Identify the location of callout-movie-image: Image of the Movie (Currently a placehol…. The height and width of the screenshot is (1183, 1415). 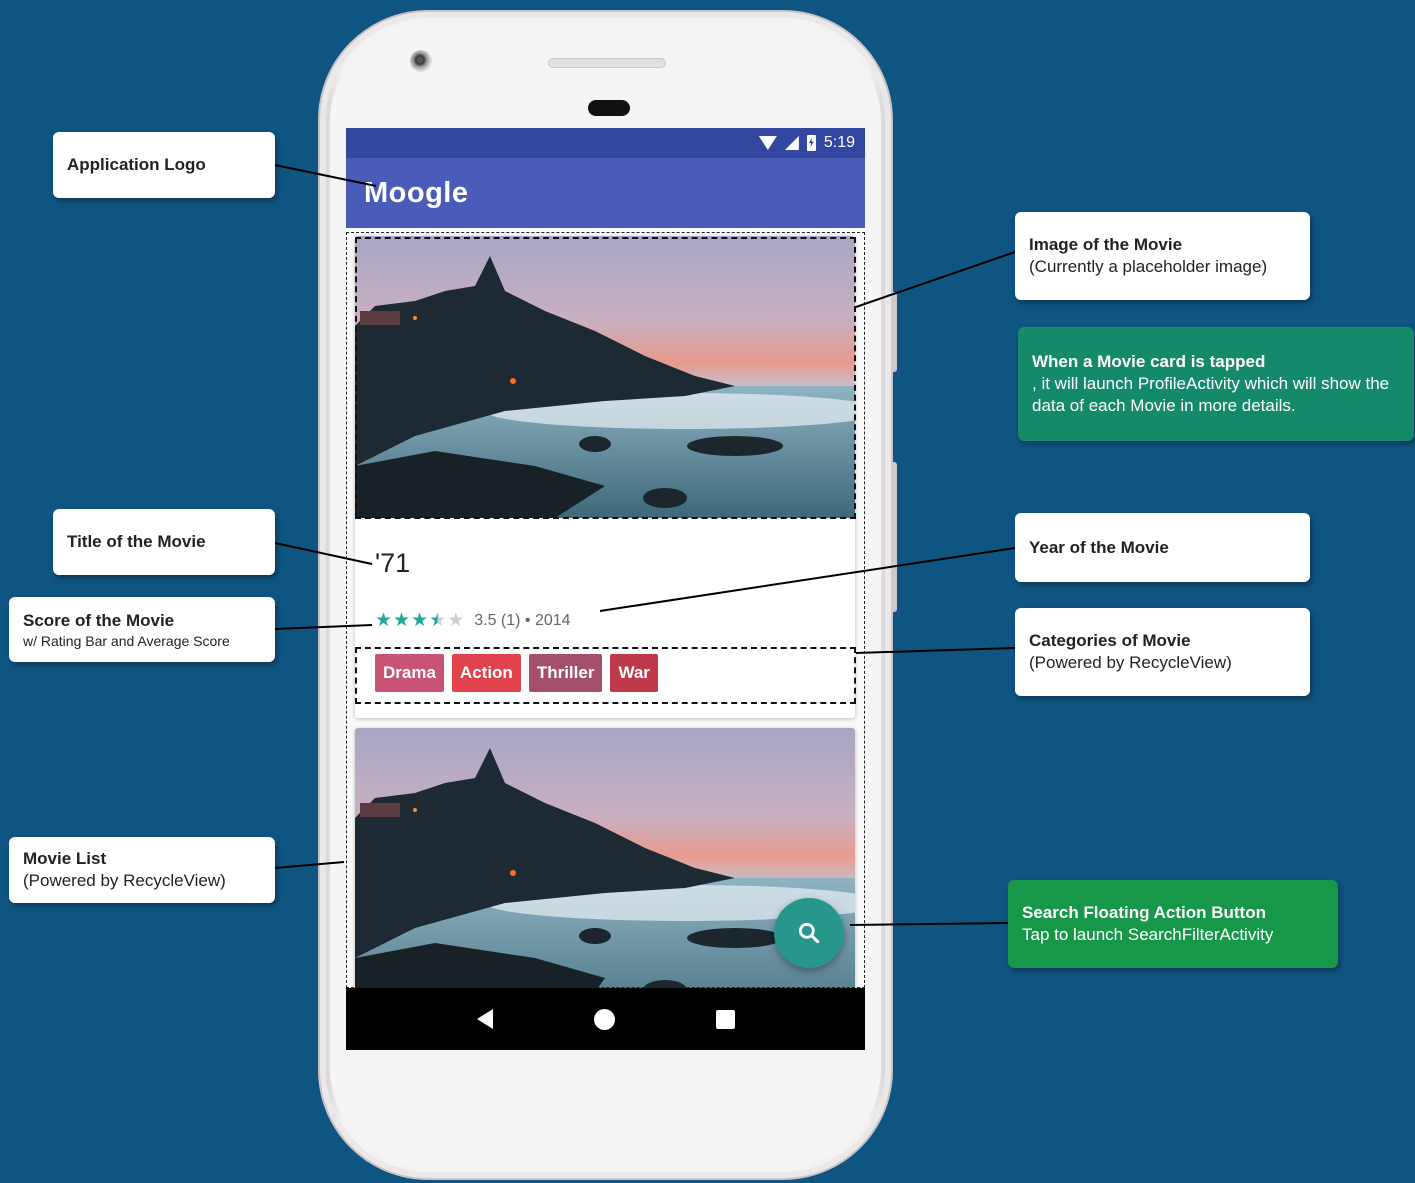
(1162, 256).